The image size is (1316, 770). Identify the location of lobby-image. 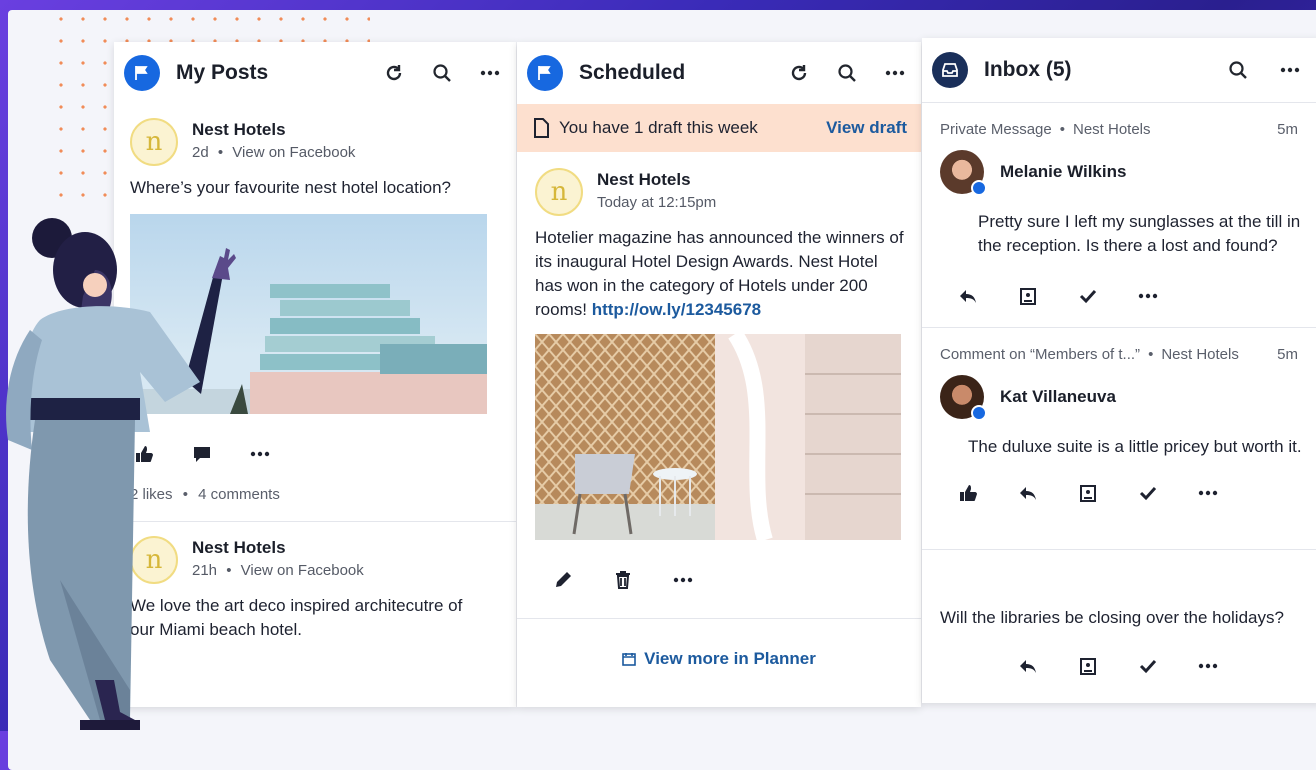
(718, 437).